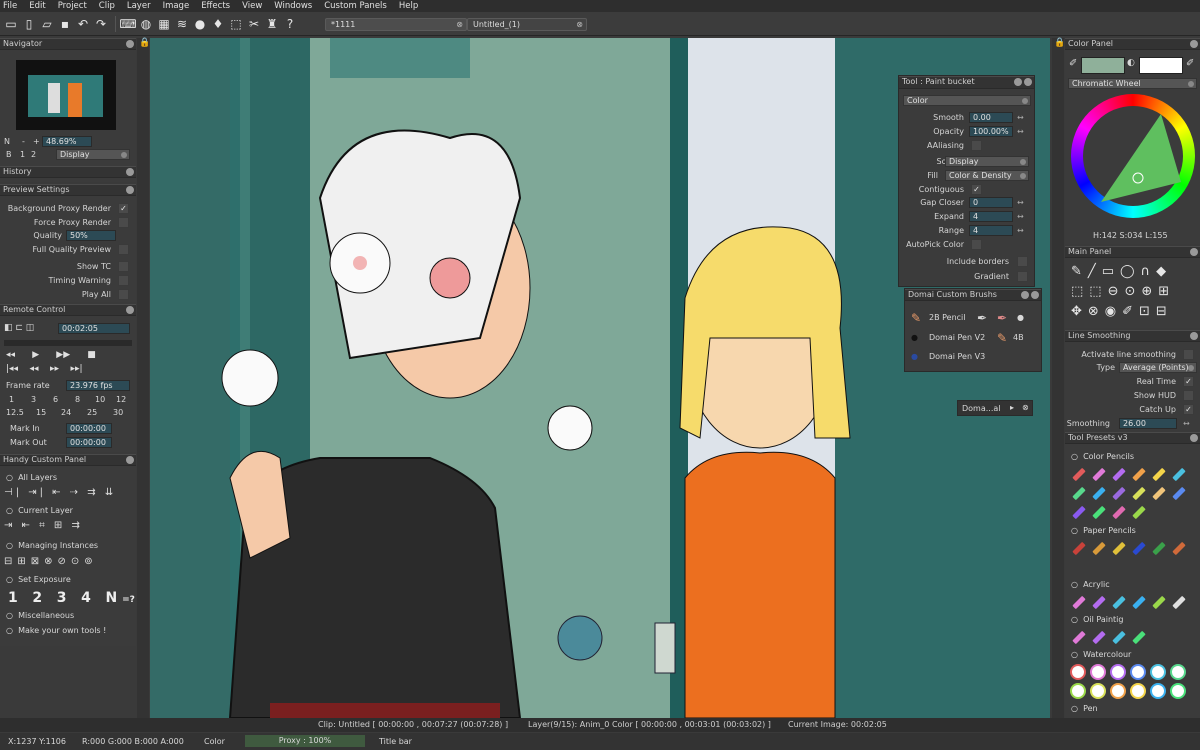 This screenshot has height=750, width=1200. Describe the element at coordinates (83, 24) in the screenshot. I see `undo-icon: ↶` at that location.